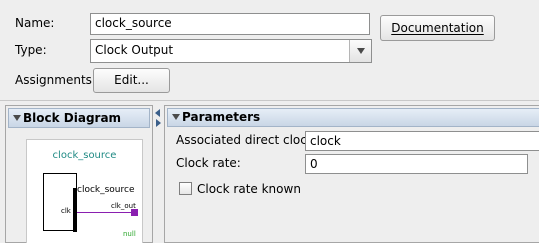 Image resolution: width=539 pixels, height=243 pixels. What do you see at coordinates (105, 212) in the screenshot?
I see `clk-out-wire` at bounding box center [105, 212].